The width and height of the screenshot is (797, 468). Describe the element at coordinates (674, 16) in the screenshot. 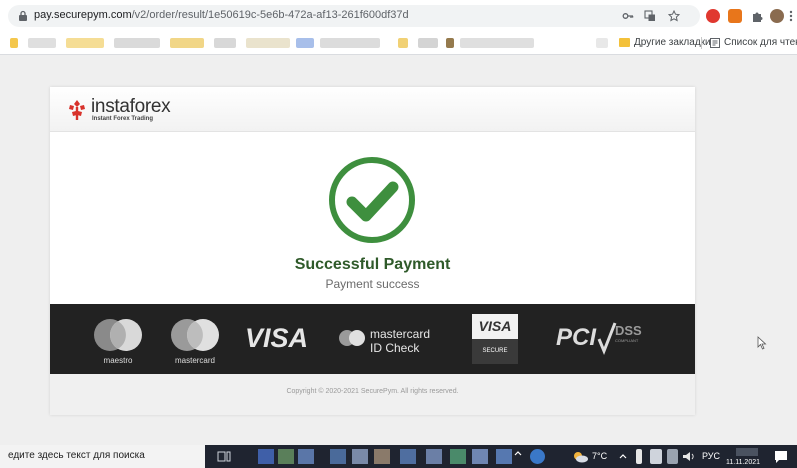

I see `star-icon` at that location.